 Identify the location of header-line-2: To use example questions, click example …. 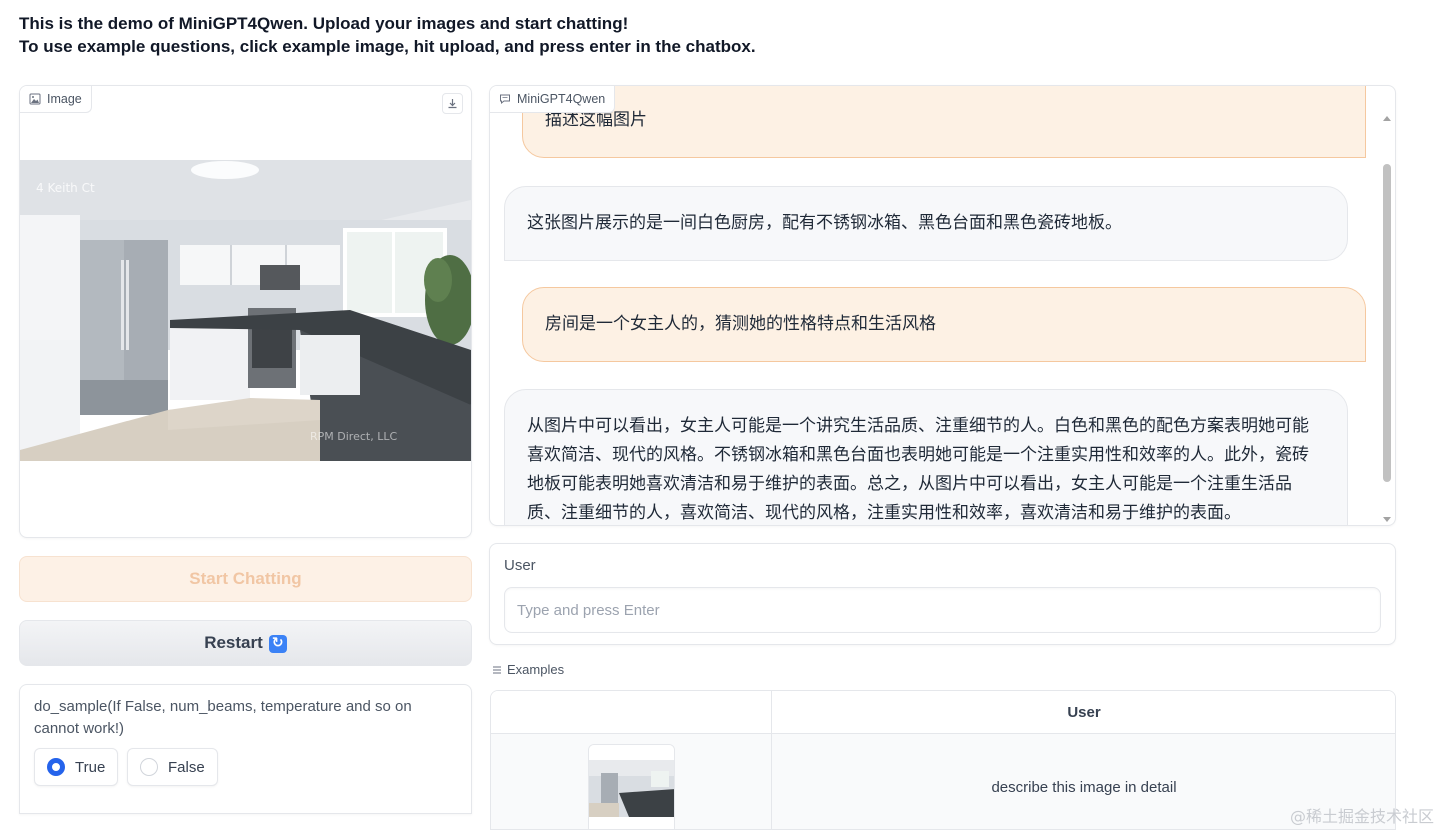
(387, 46).